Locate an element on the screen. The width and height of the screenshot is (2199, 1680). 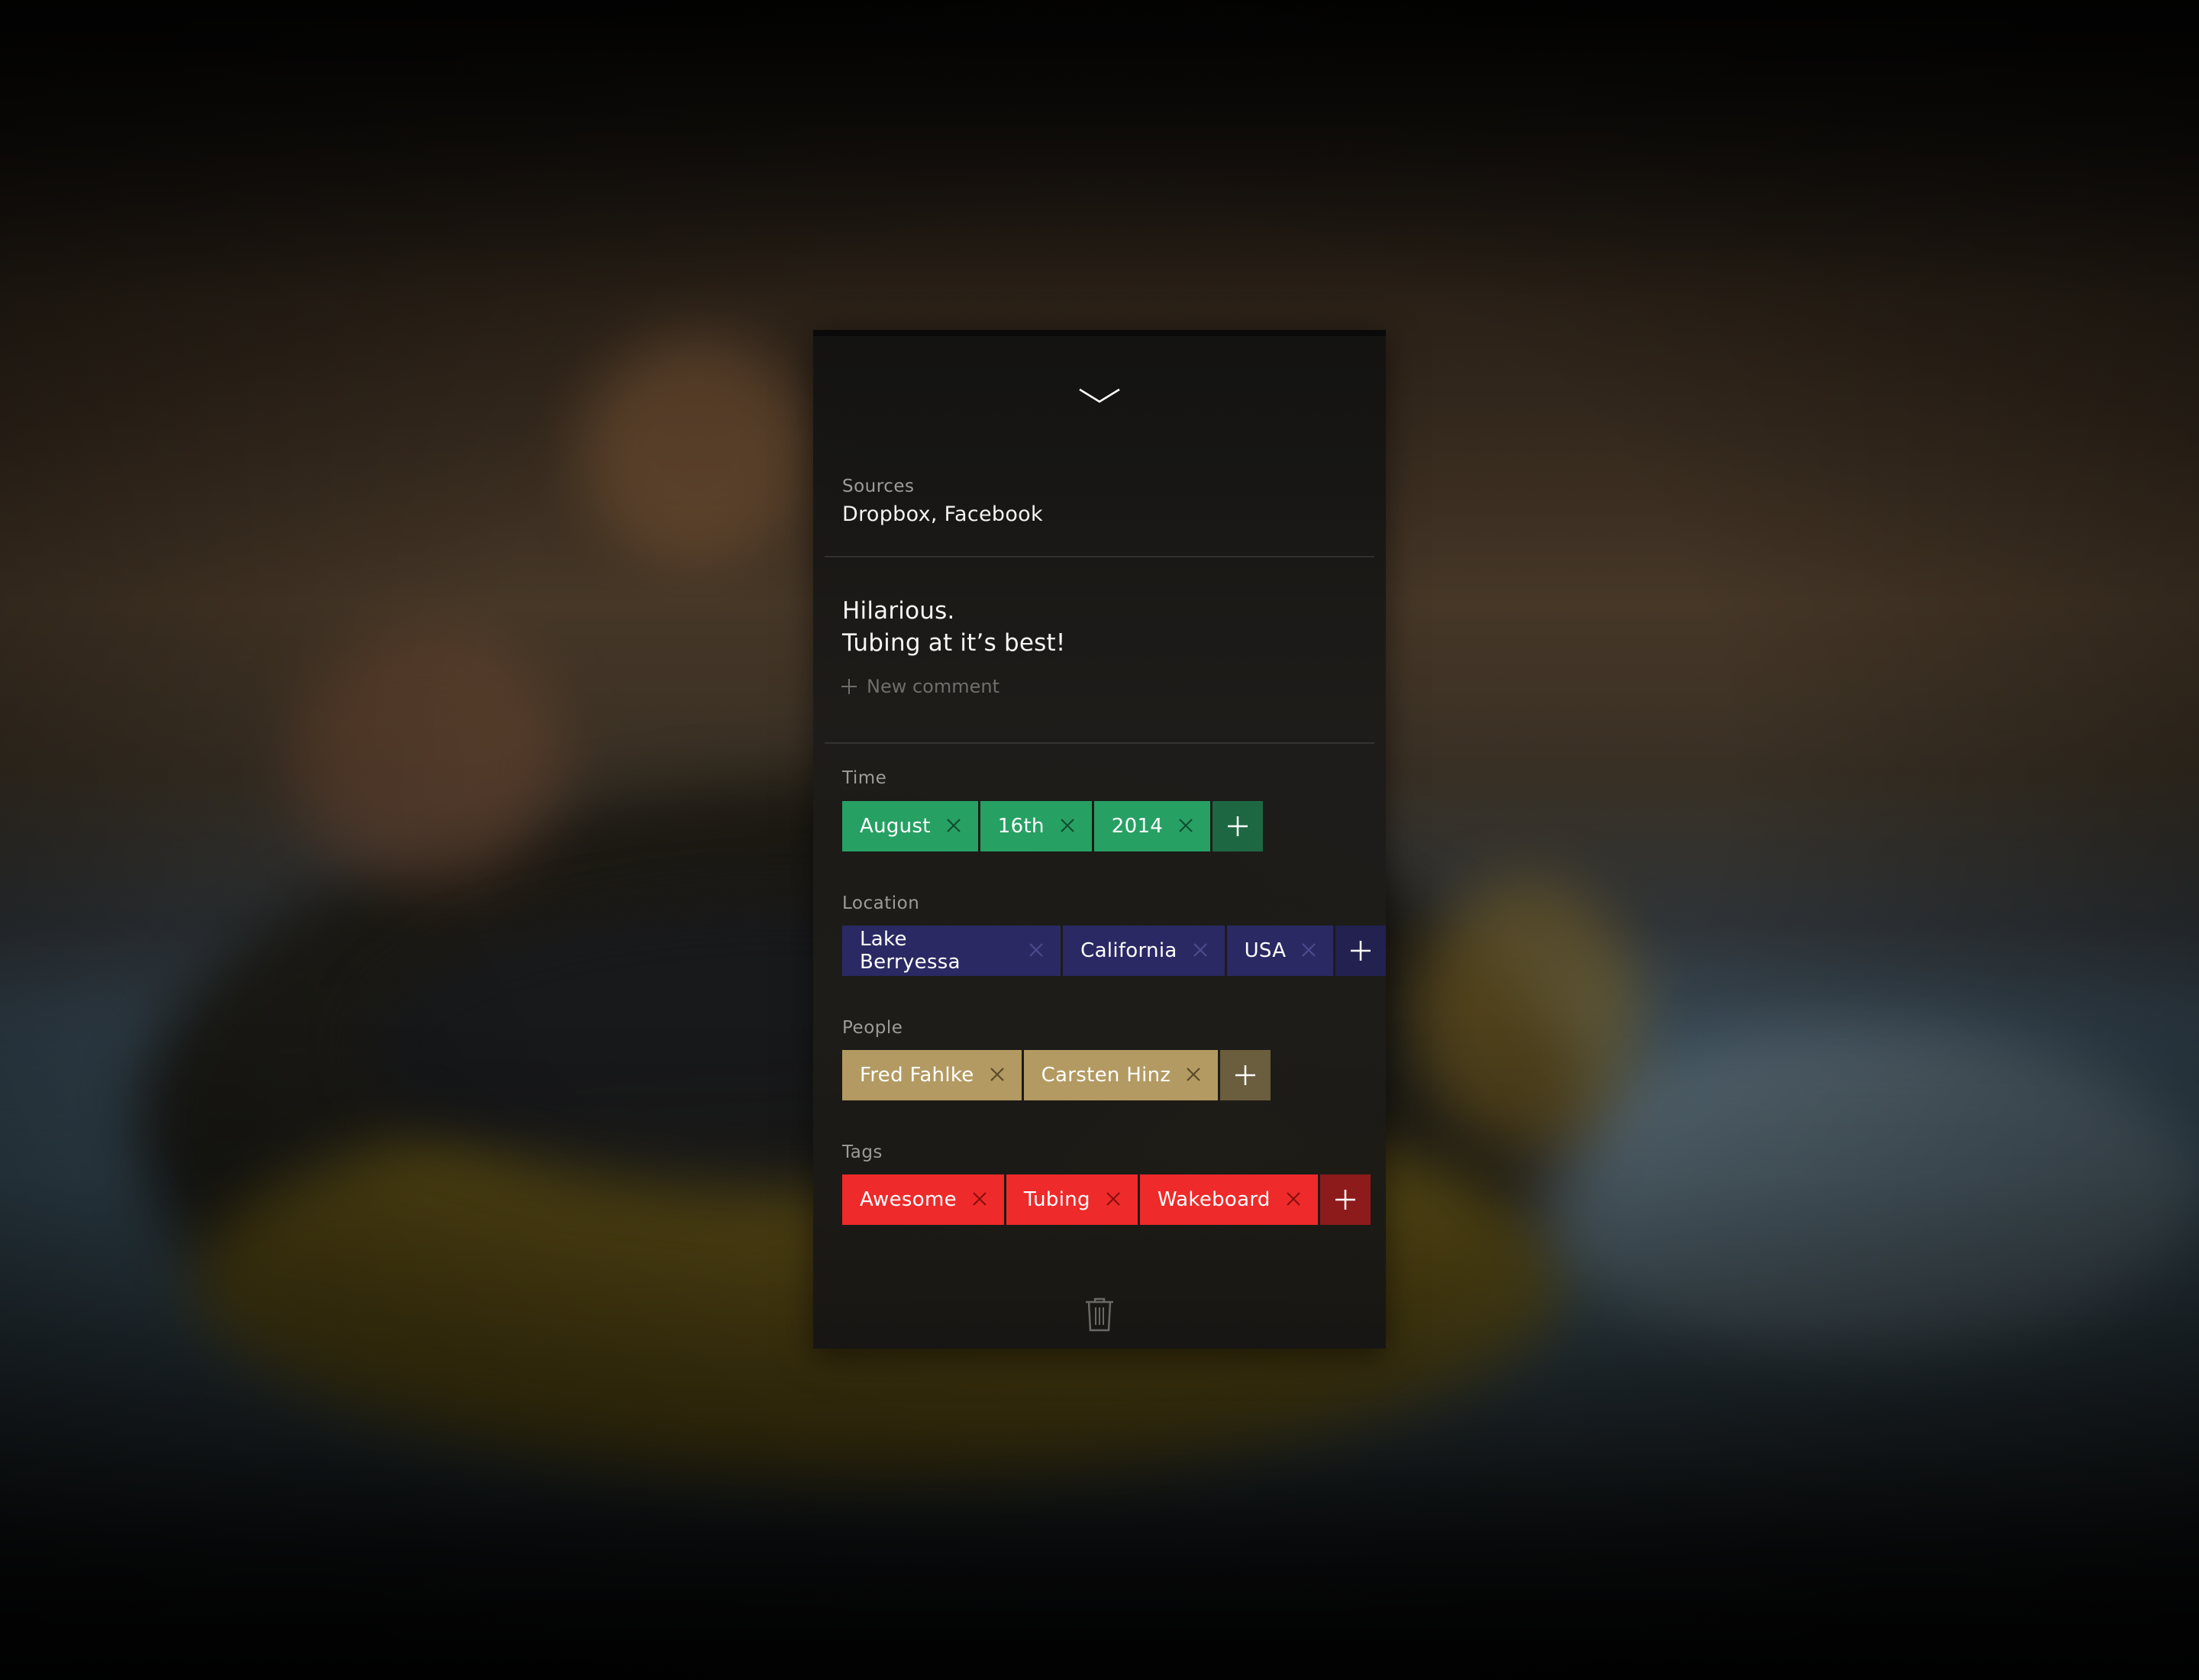
sources-value: Dropbox, Facebook is located at coordinates (942, 514).